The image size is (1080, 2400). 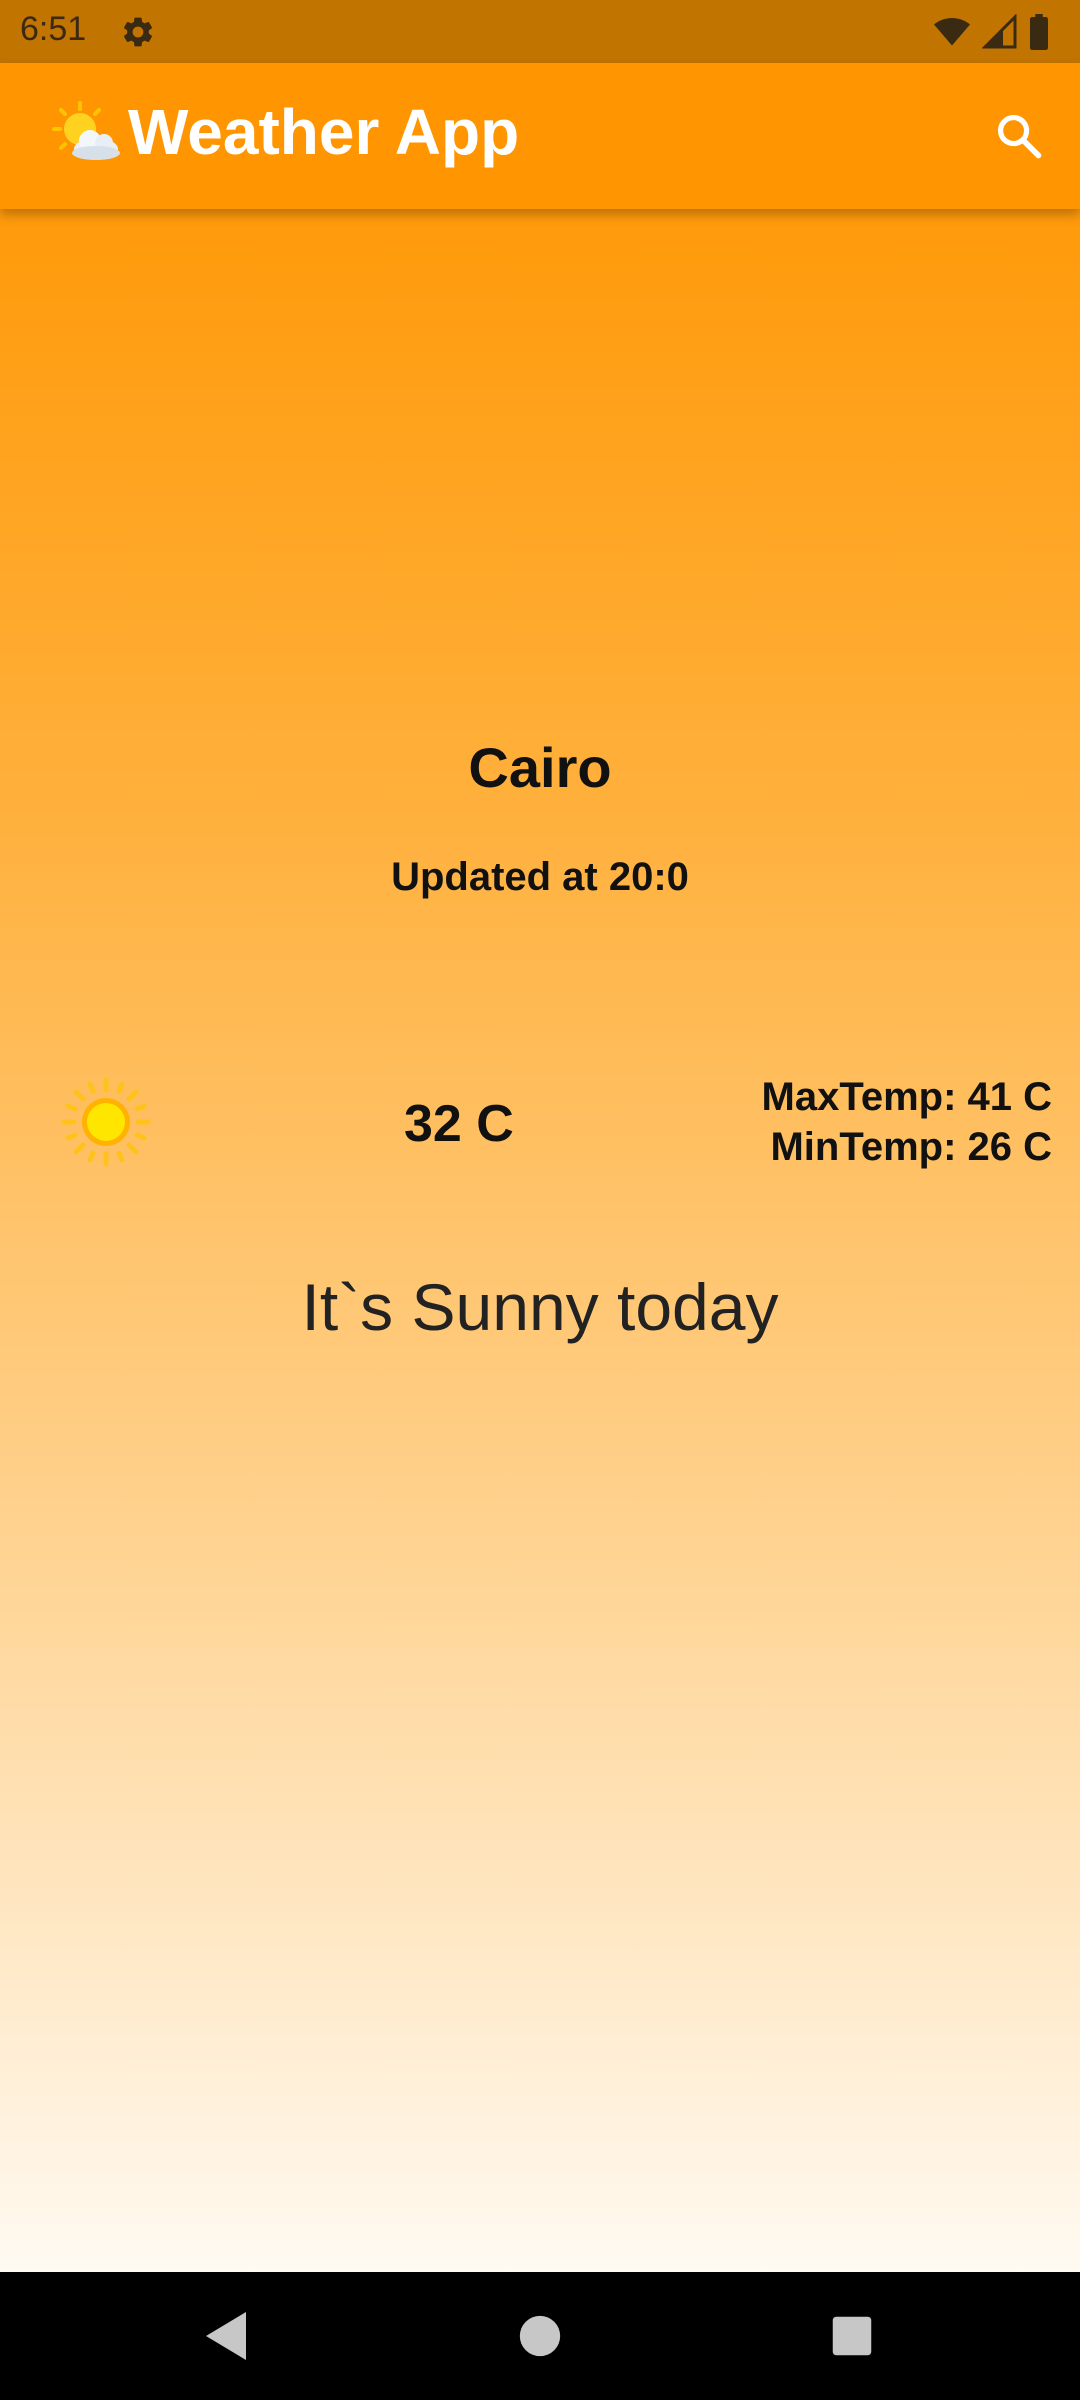 What do you see at coordinates (459, 1124) in the screenshot?
I see `current-temperature: 32 C` at bounding box center [459, 1124].